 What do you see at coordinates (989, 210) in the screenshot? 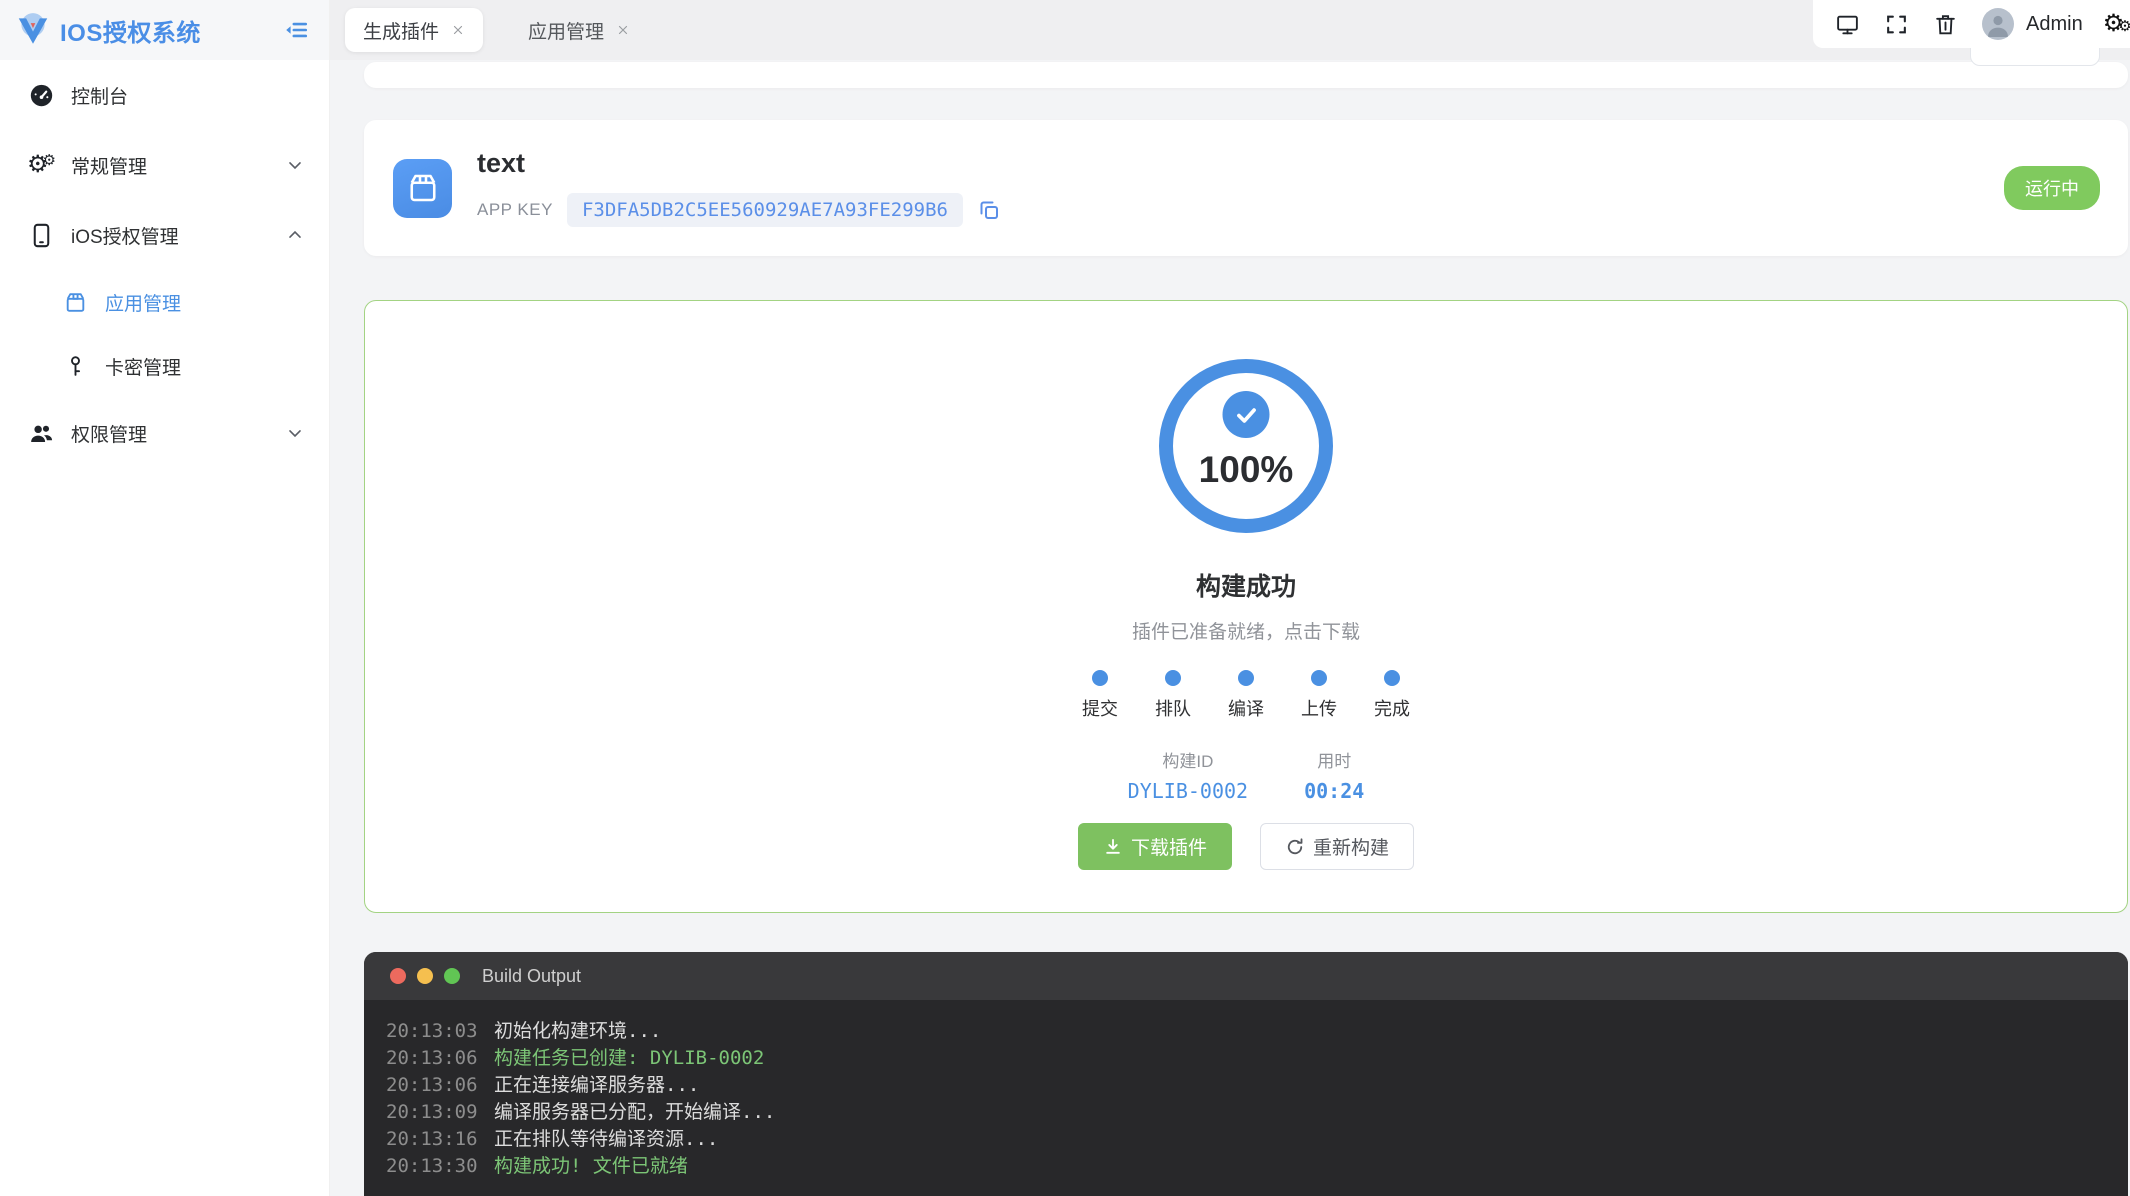
I see `copy-icon` at bounding box center [989, 210].